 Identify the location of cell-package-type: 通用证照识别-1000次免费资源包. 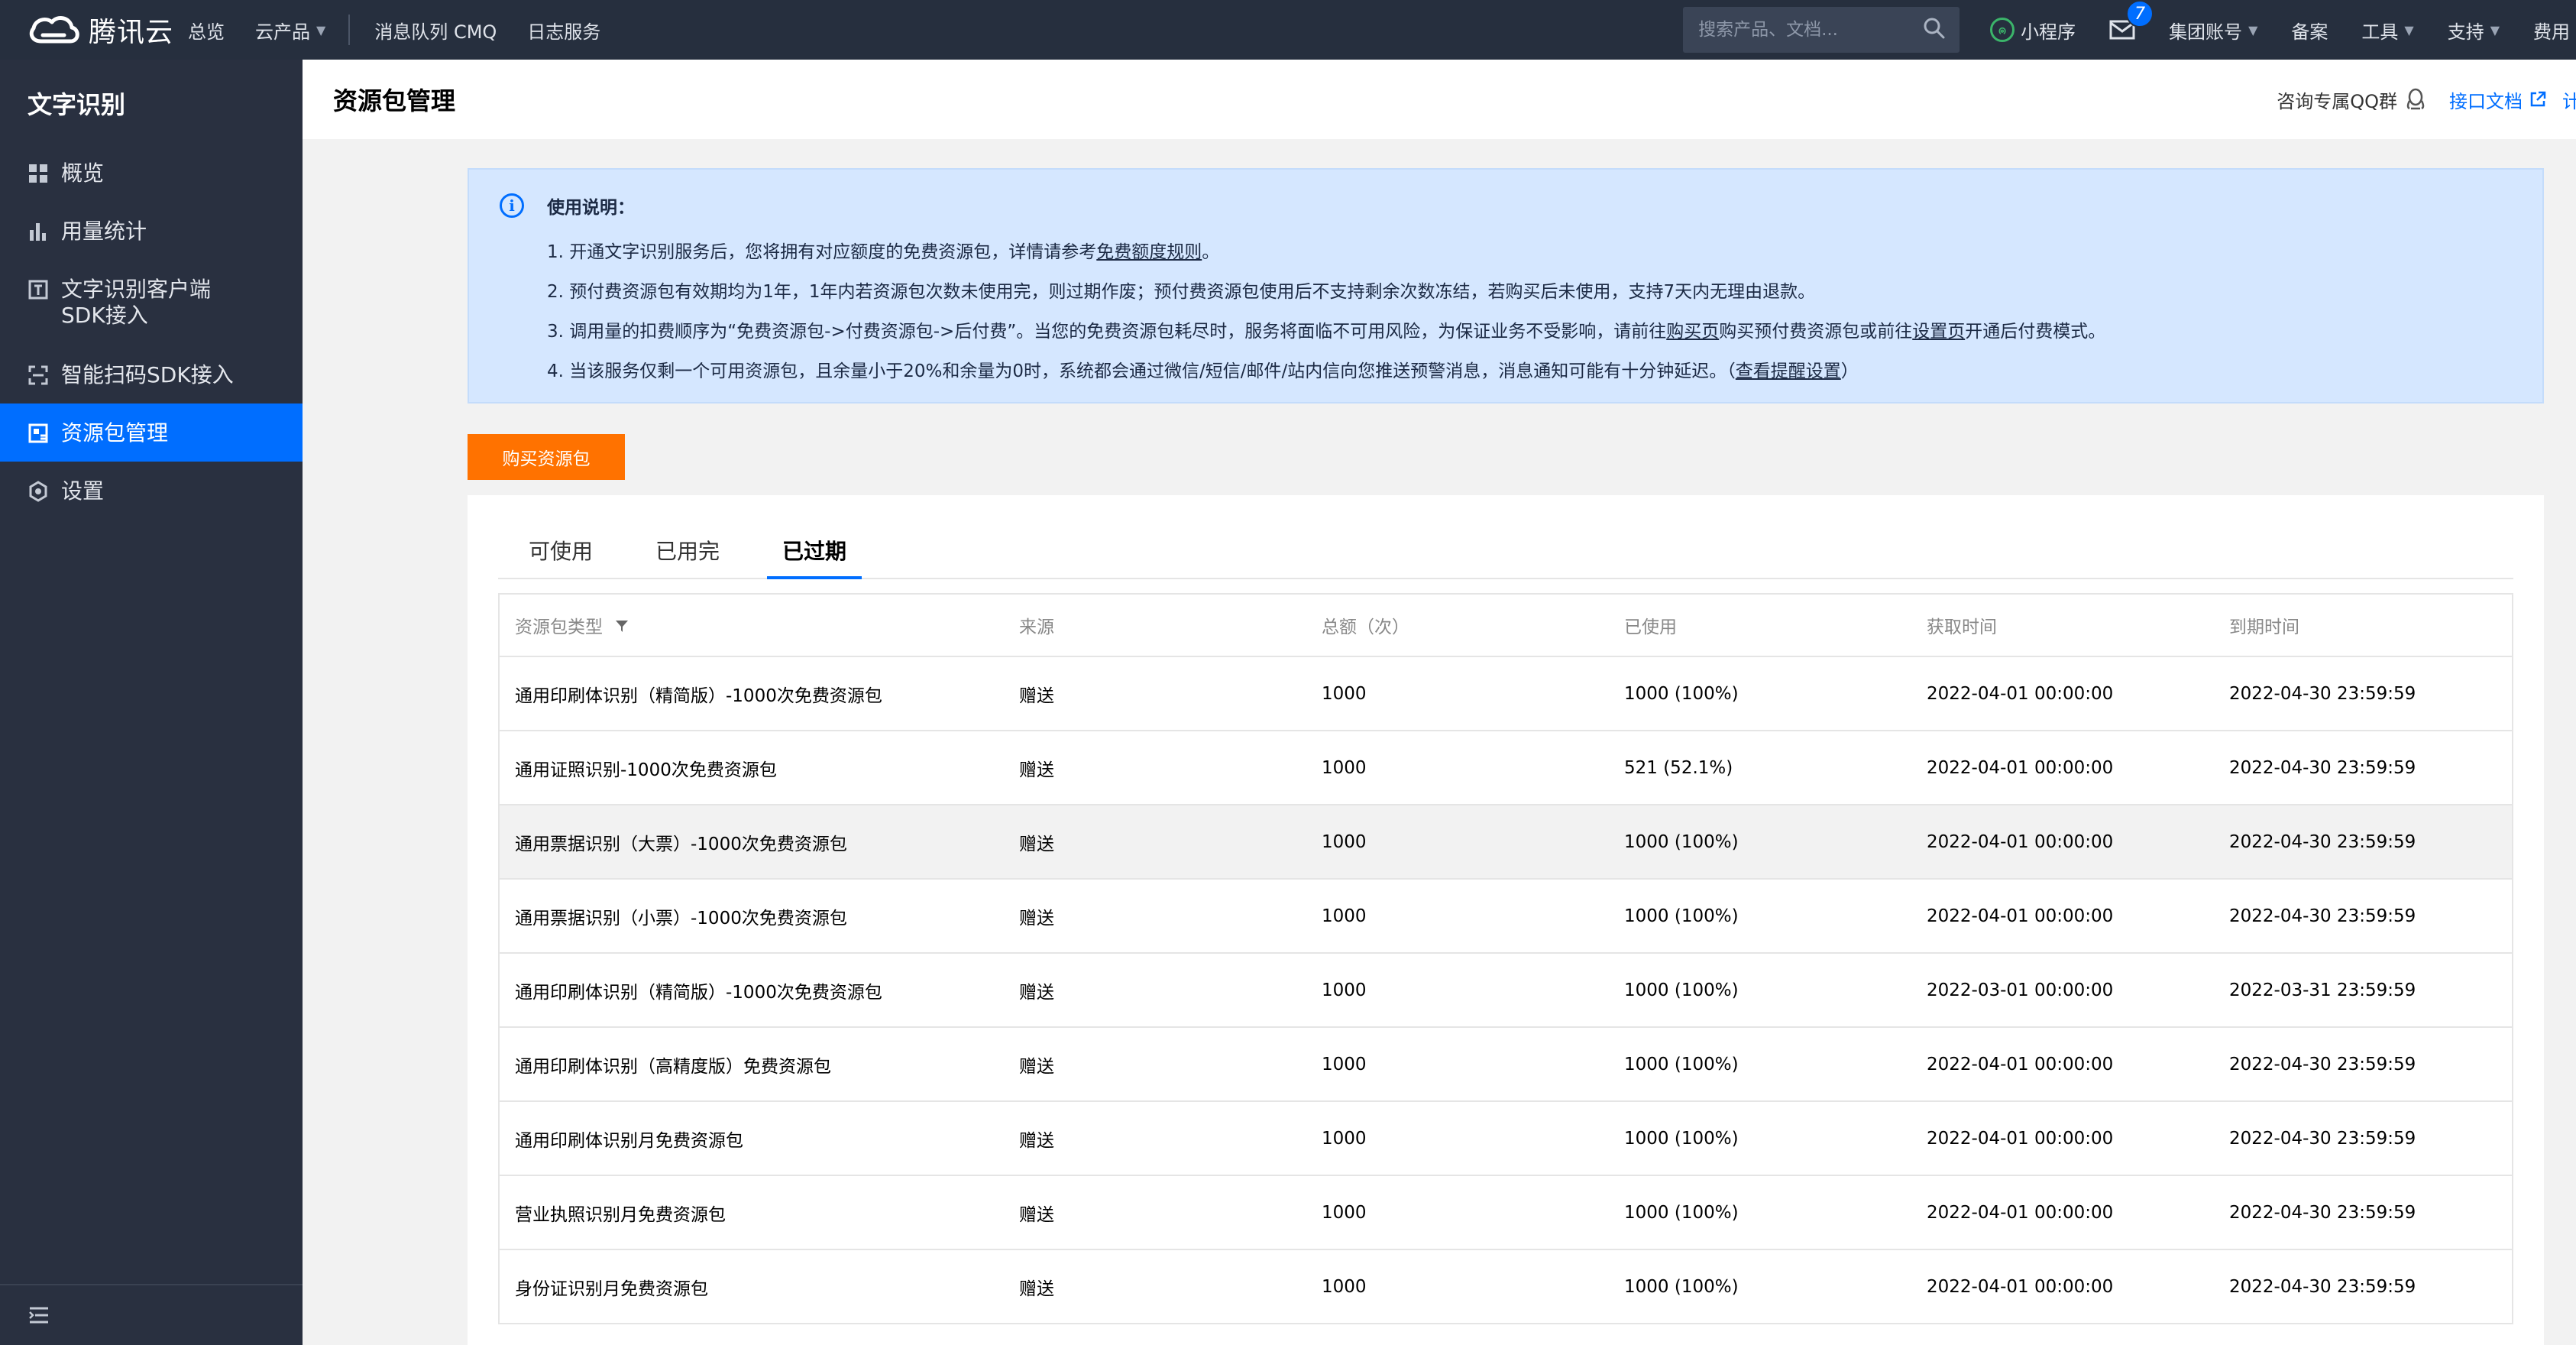
(646, 770).